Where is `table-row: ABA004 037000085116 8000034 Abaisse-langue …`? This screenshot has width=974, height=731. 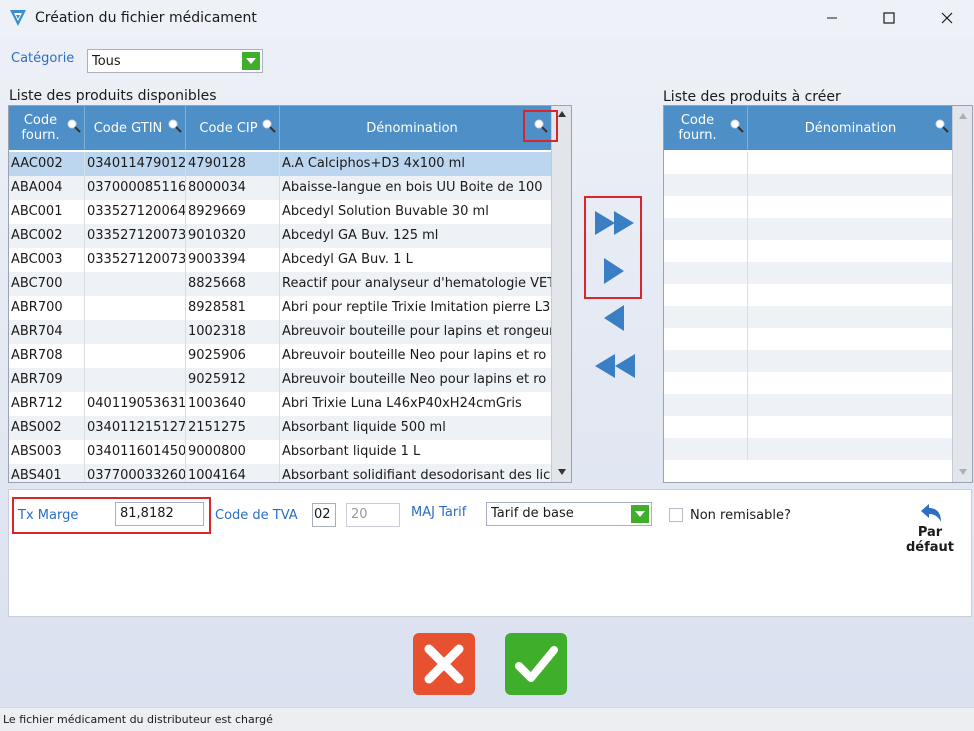 table-row: ABA004 037000085116 8000034 Abaisse-langue … is located at coordinates (280, 188).